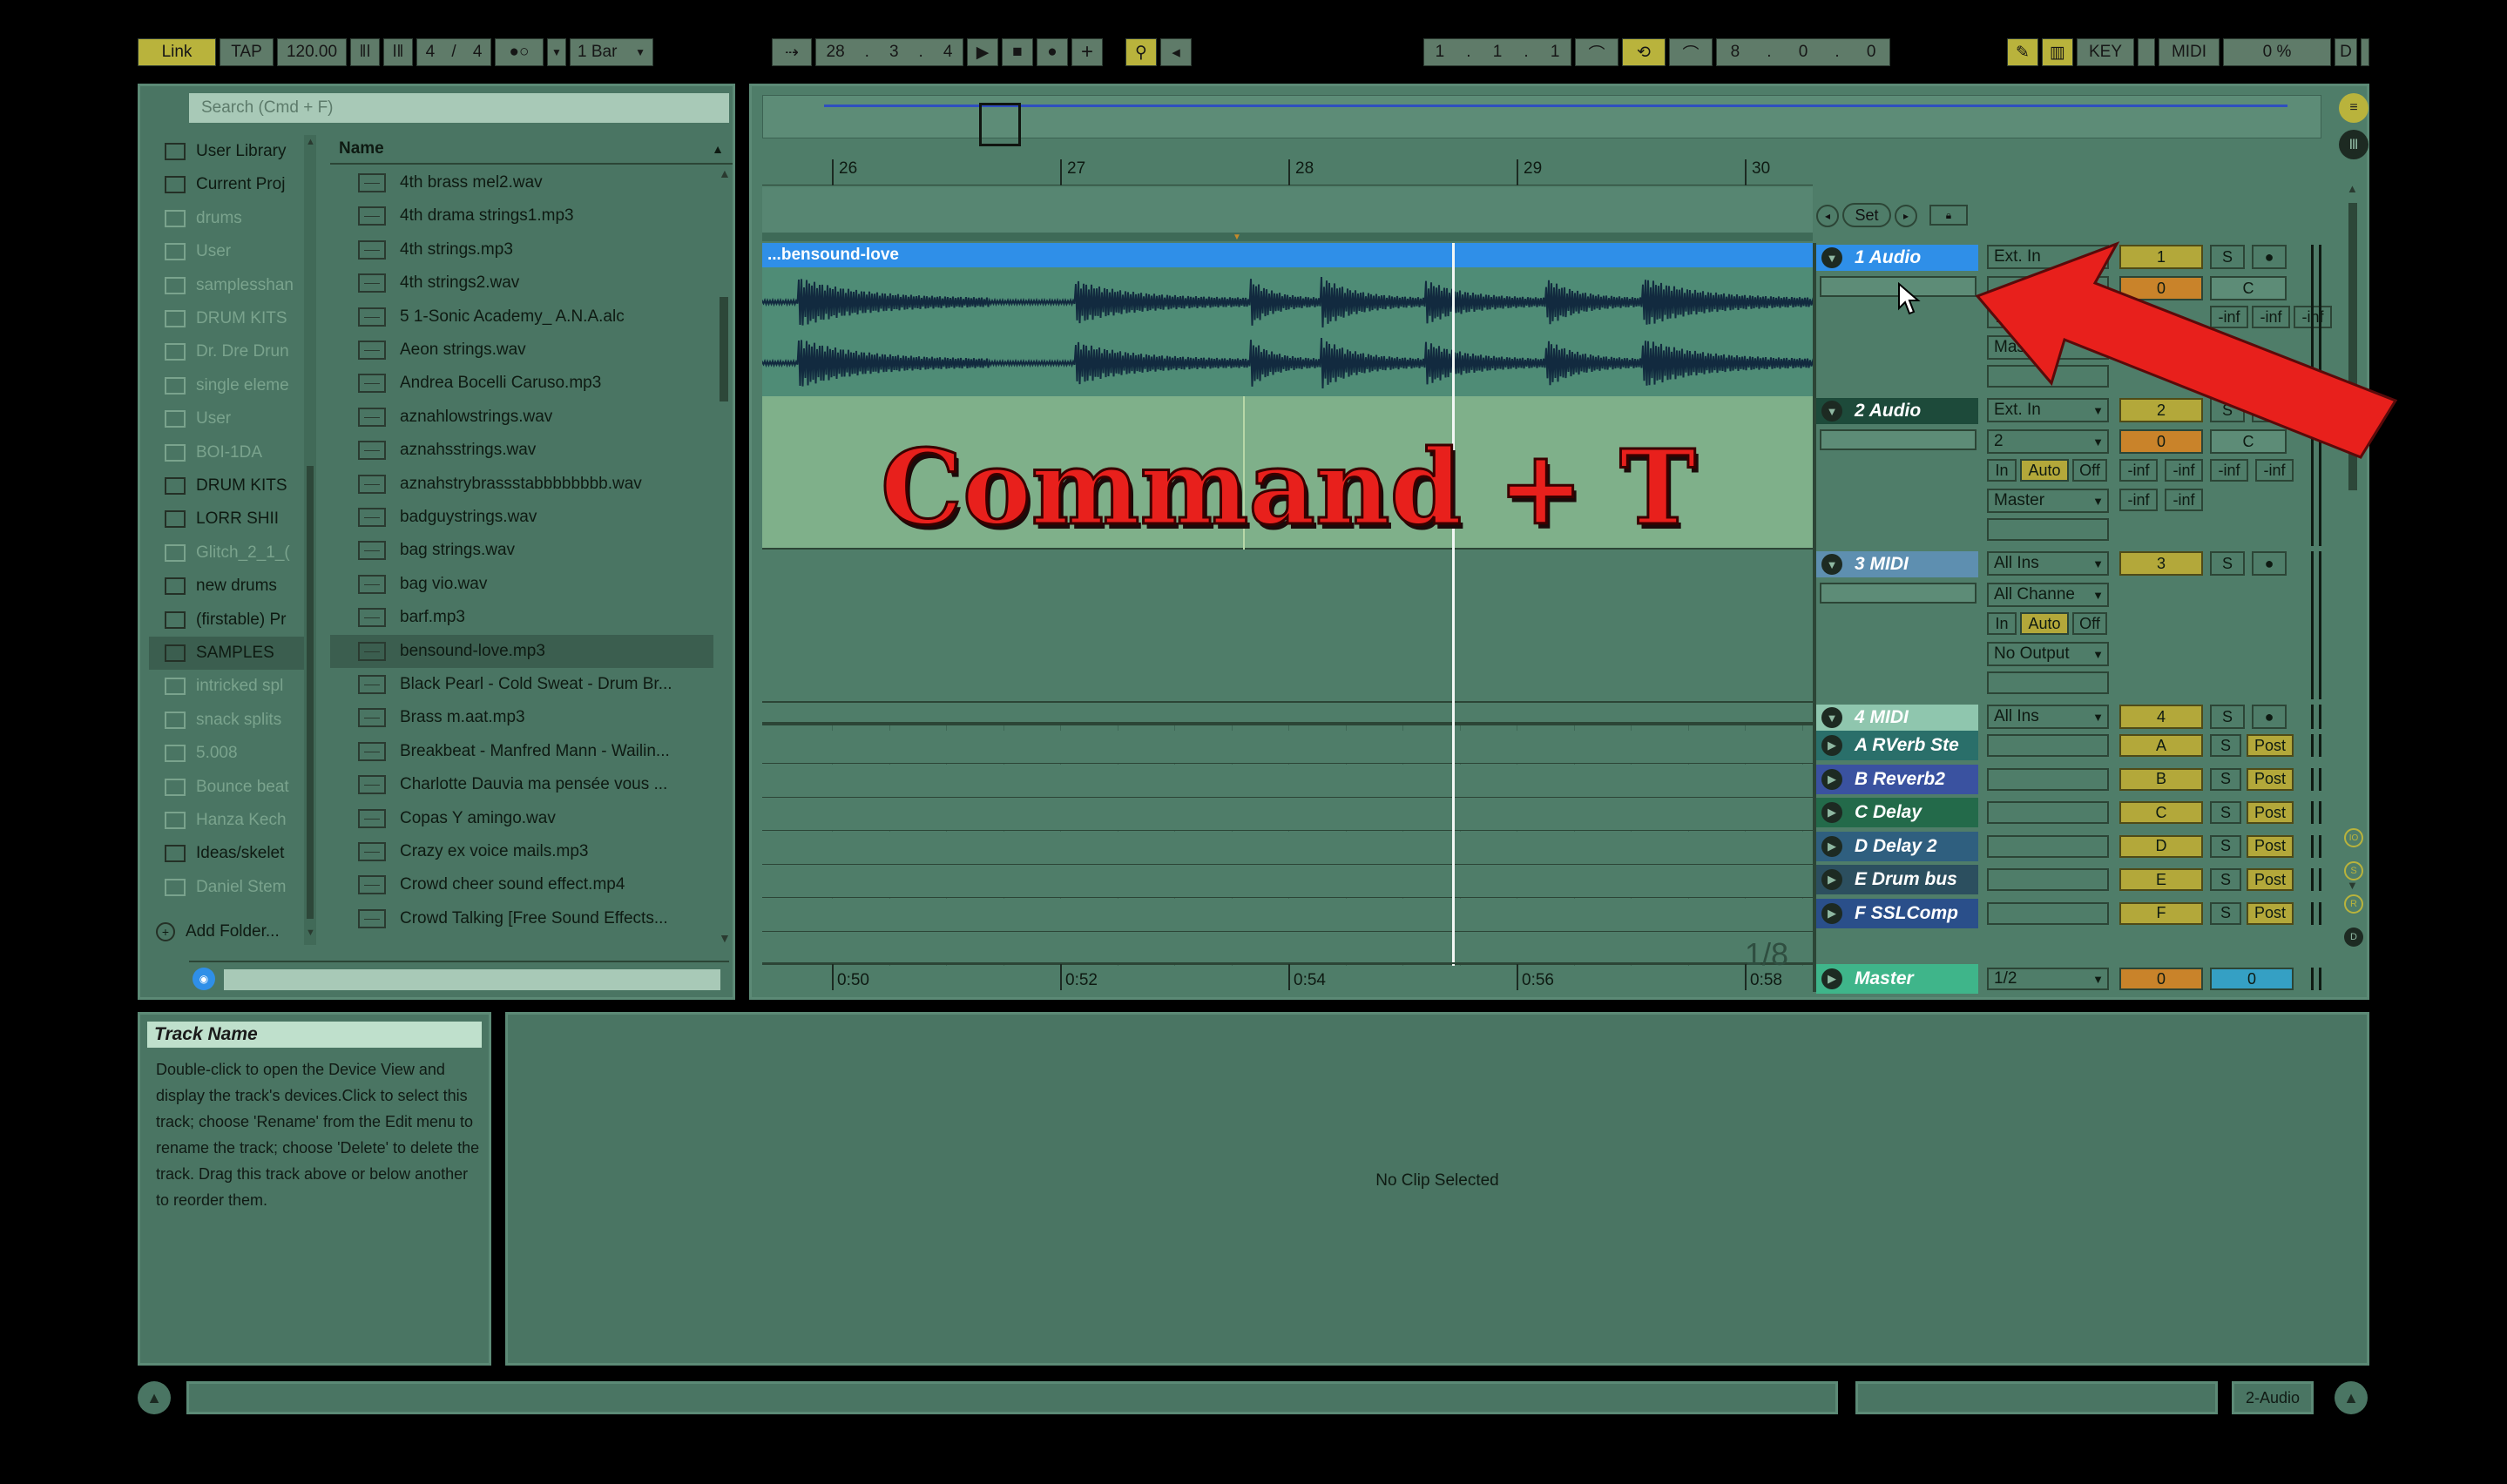 The width and height of the screenshot is (2507, 1484). Describe the element at coordinates (1000, 124) in the screenshot. I see `overview-view-box` at that location.